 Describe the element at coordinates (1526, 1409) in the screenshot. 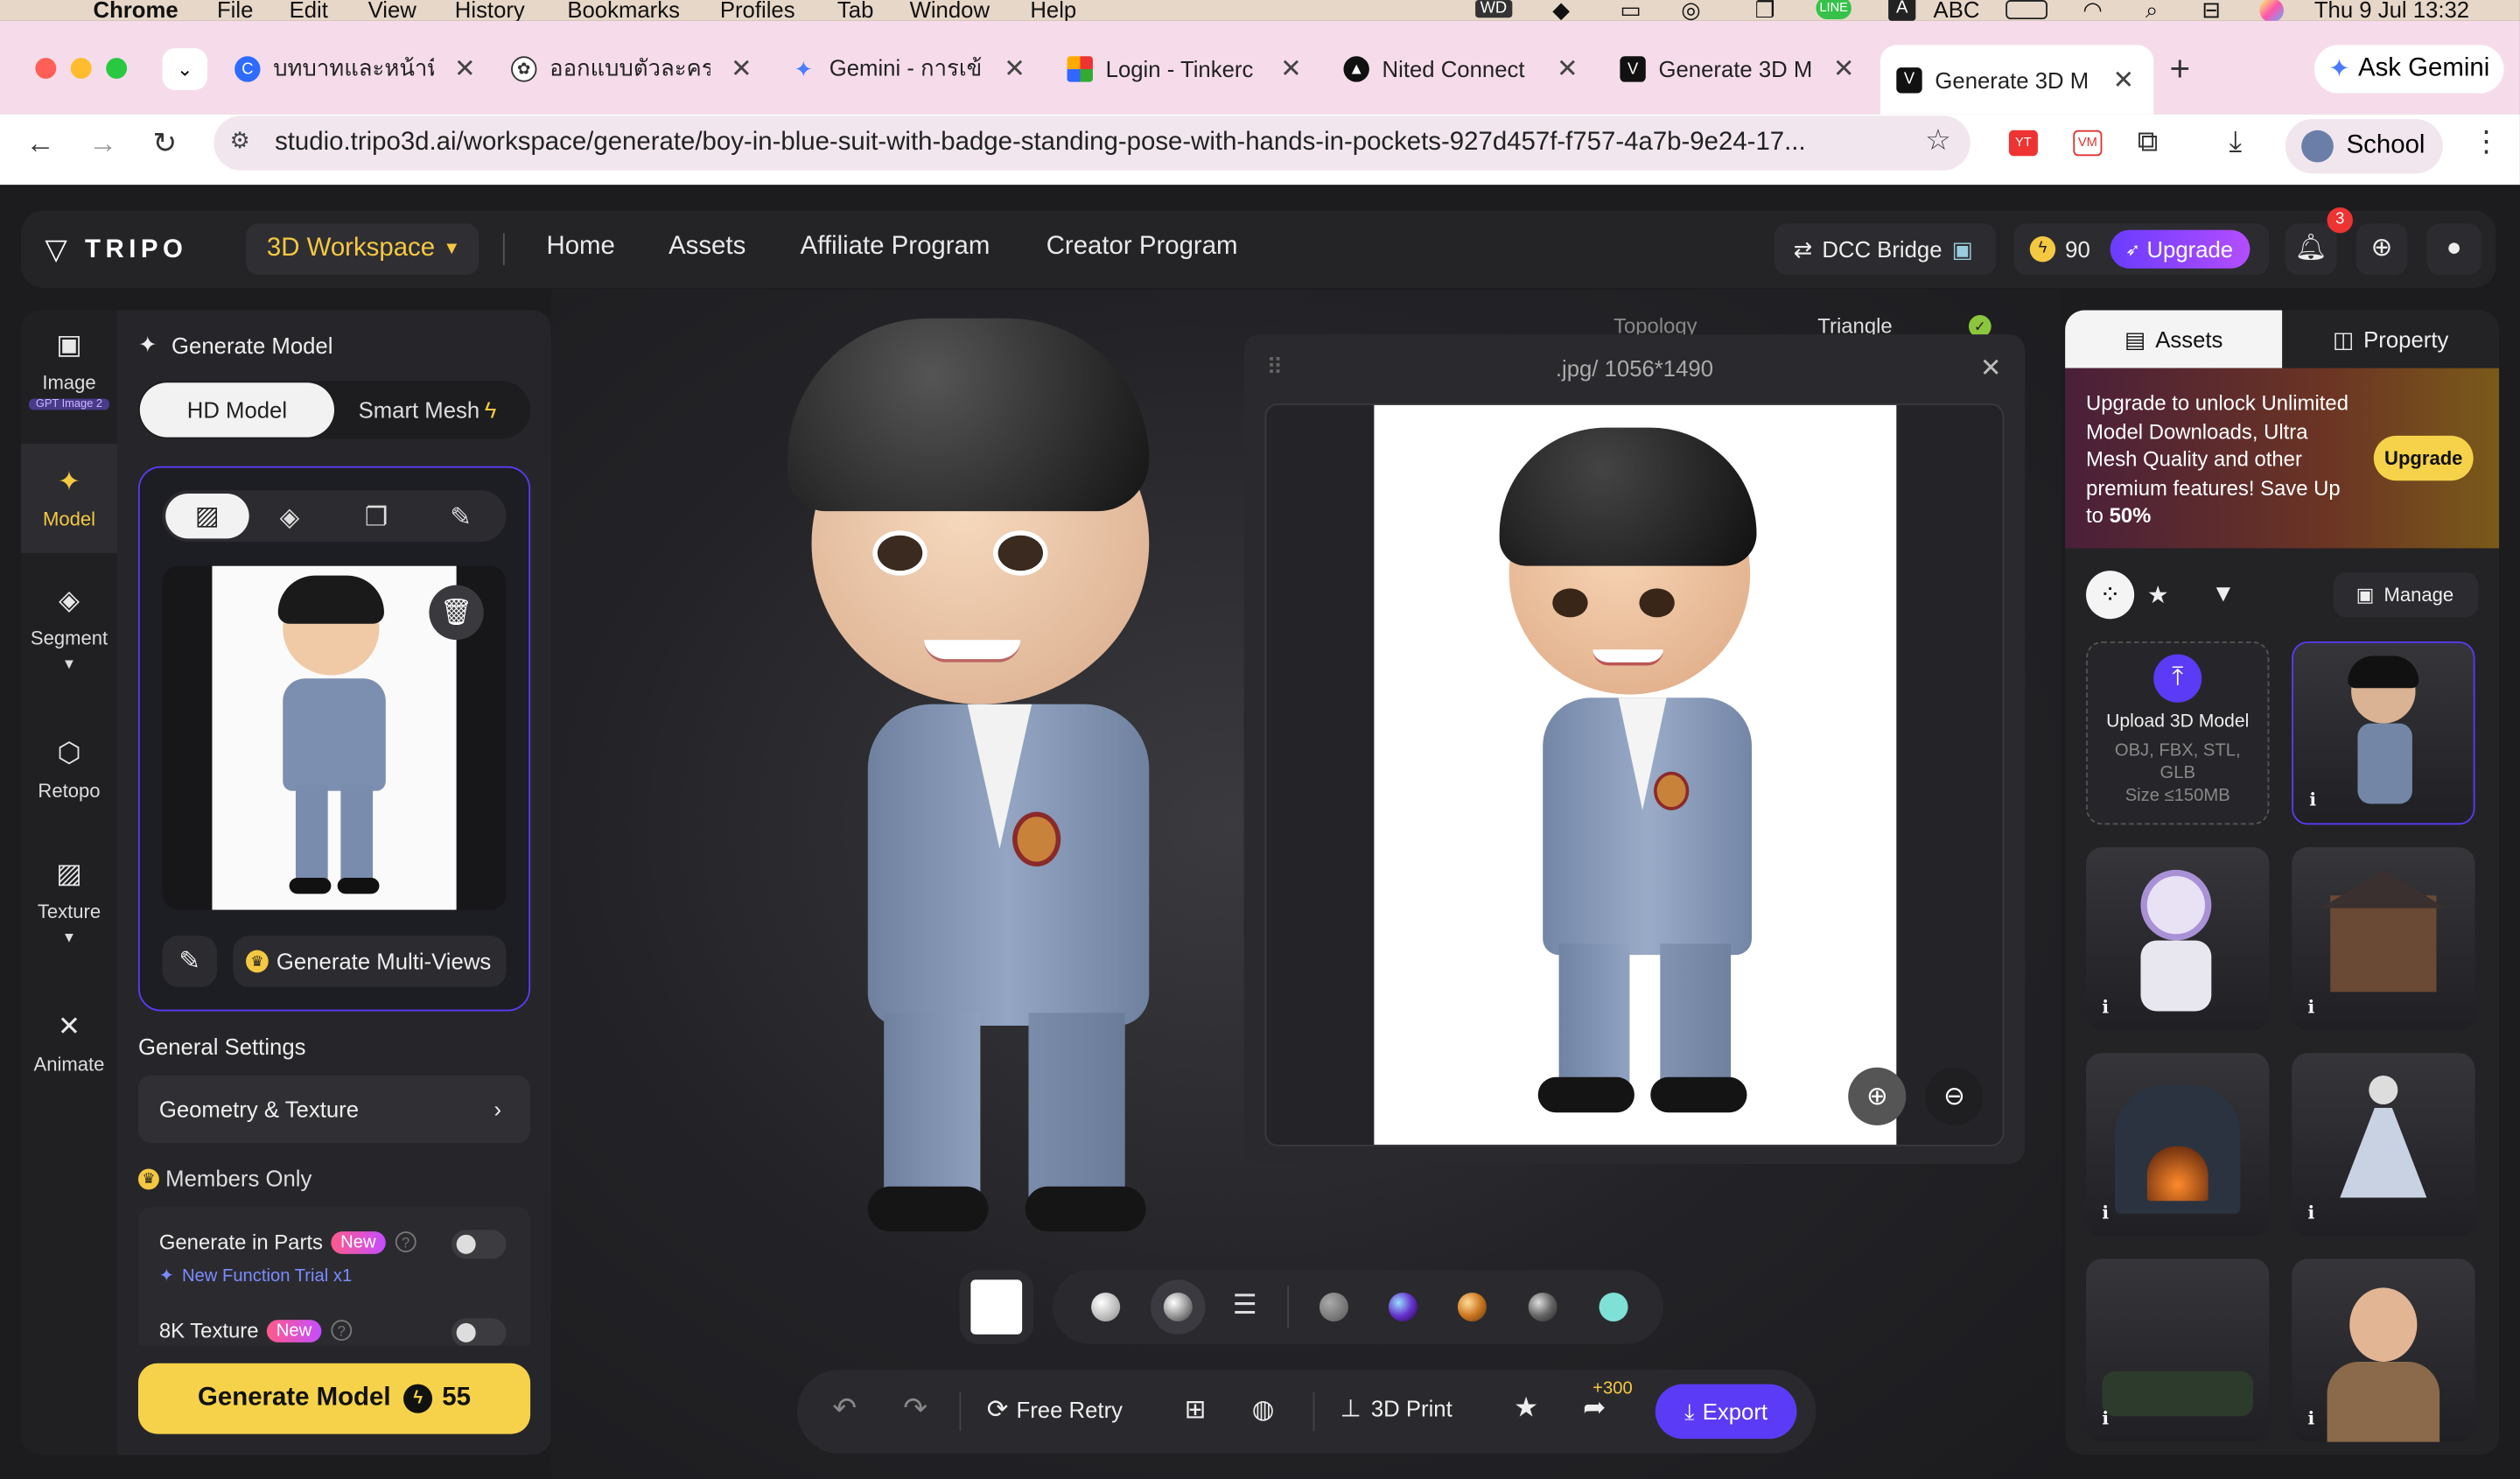

I see `favorite-star-icon: ★` at that location.